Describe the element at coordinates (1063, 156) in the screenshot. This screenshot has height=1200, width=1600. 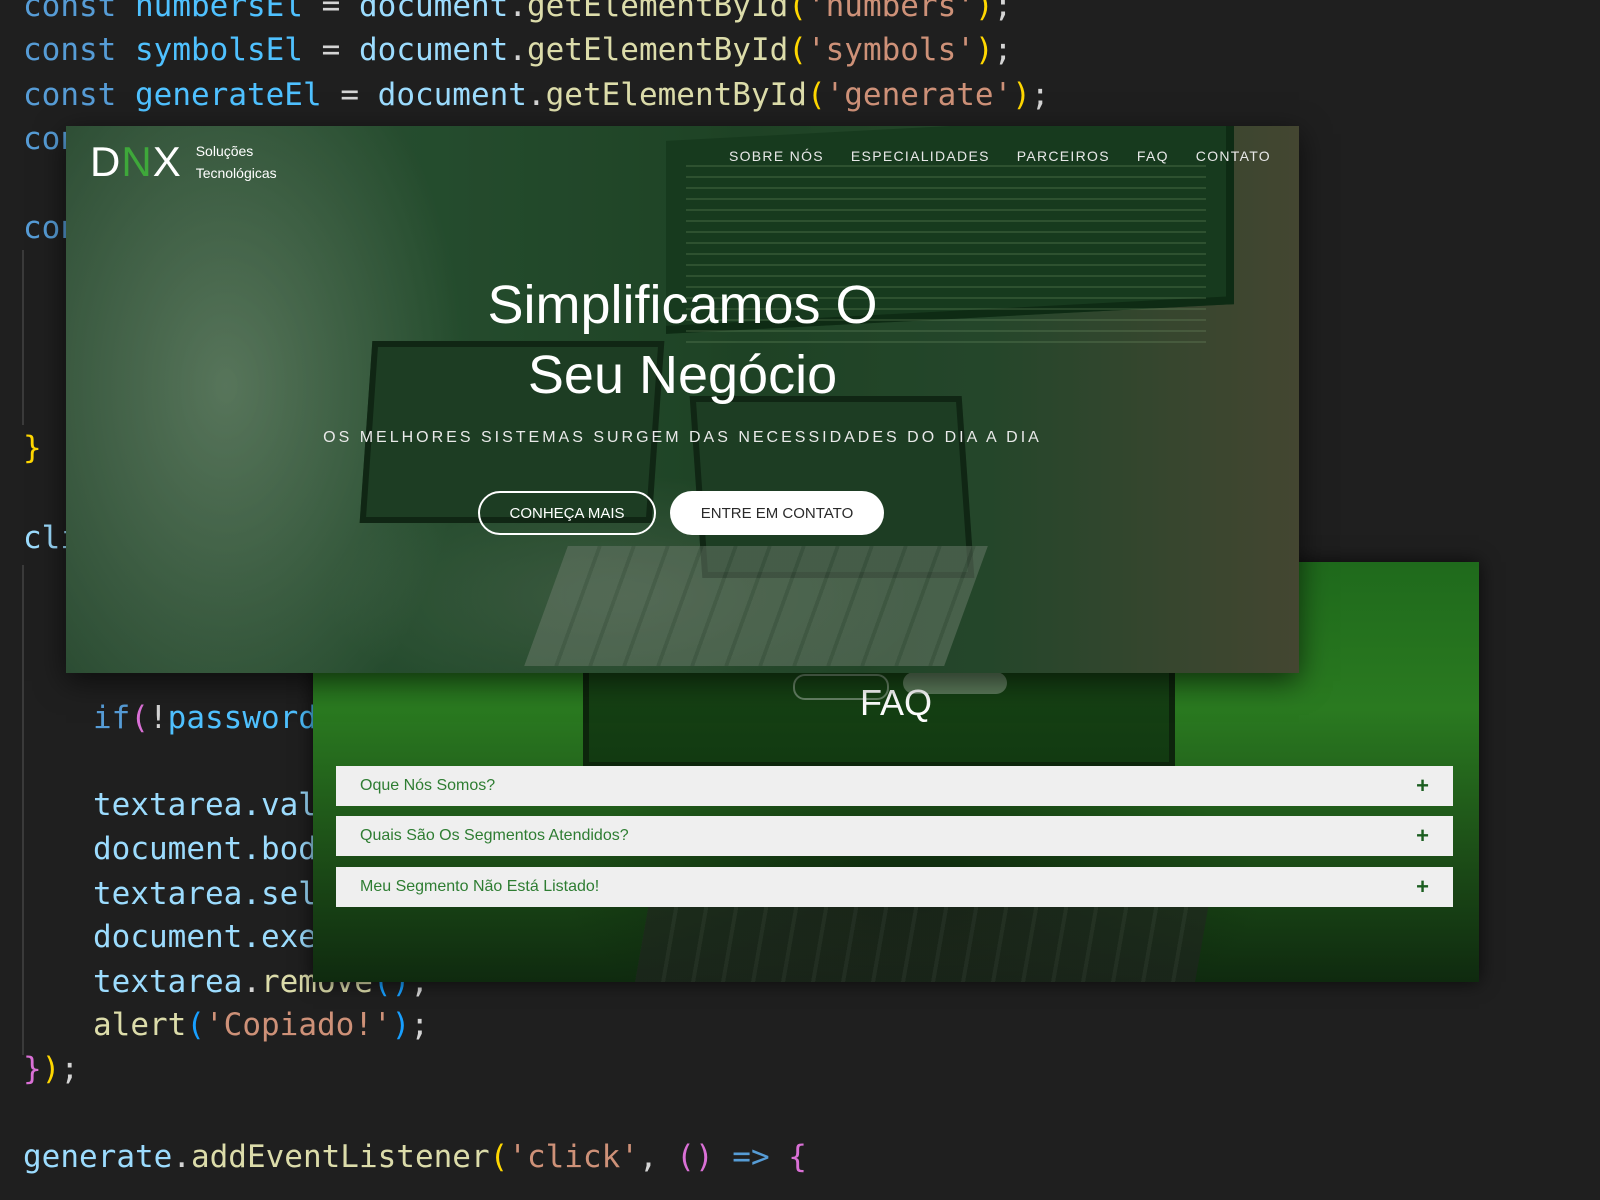
I see `nav-item-parceiros: PARCEIROS` at that location.